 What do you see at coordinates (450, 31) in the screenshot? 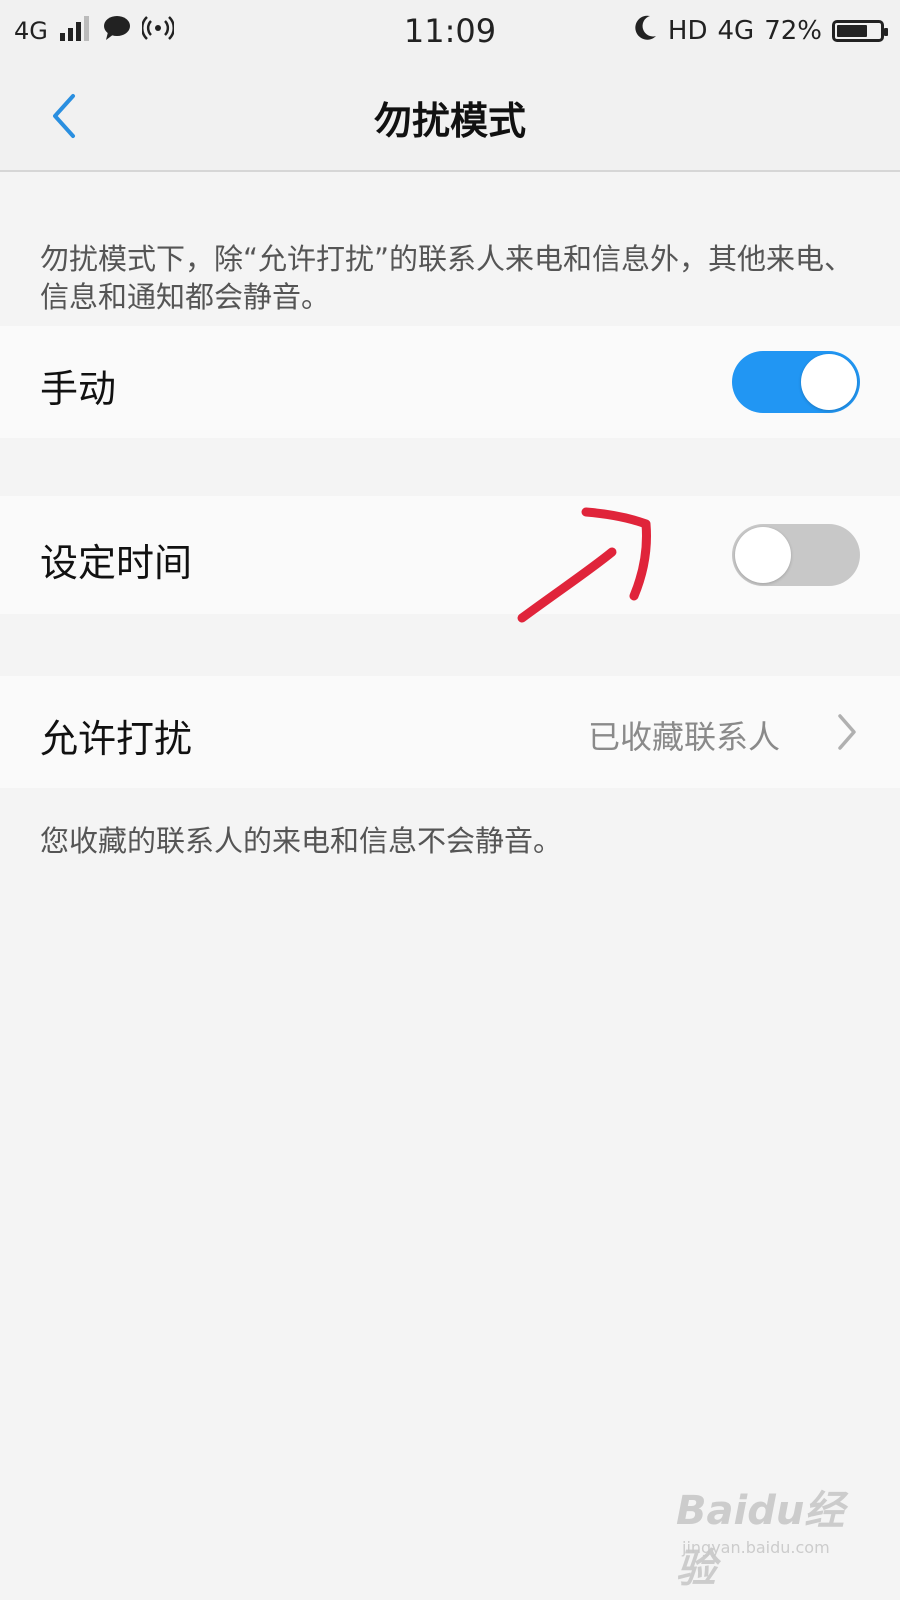
I see `status-bar: 4G 11:09 HD 4G 72%` at bounding box center [450, 31].